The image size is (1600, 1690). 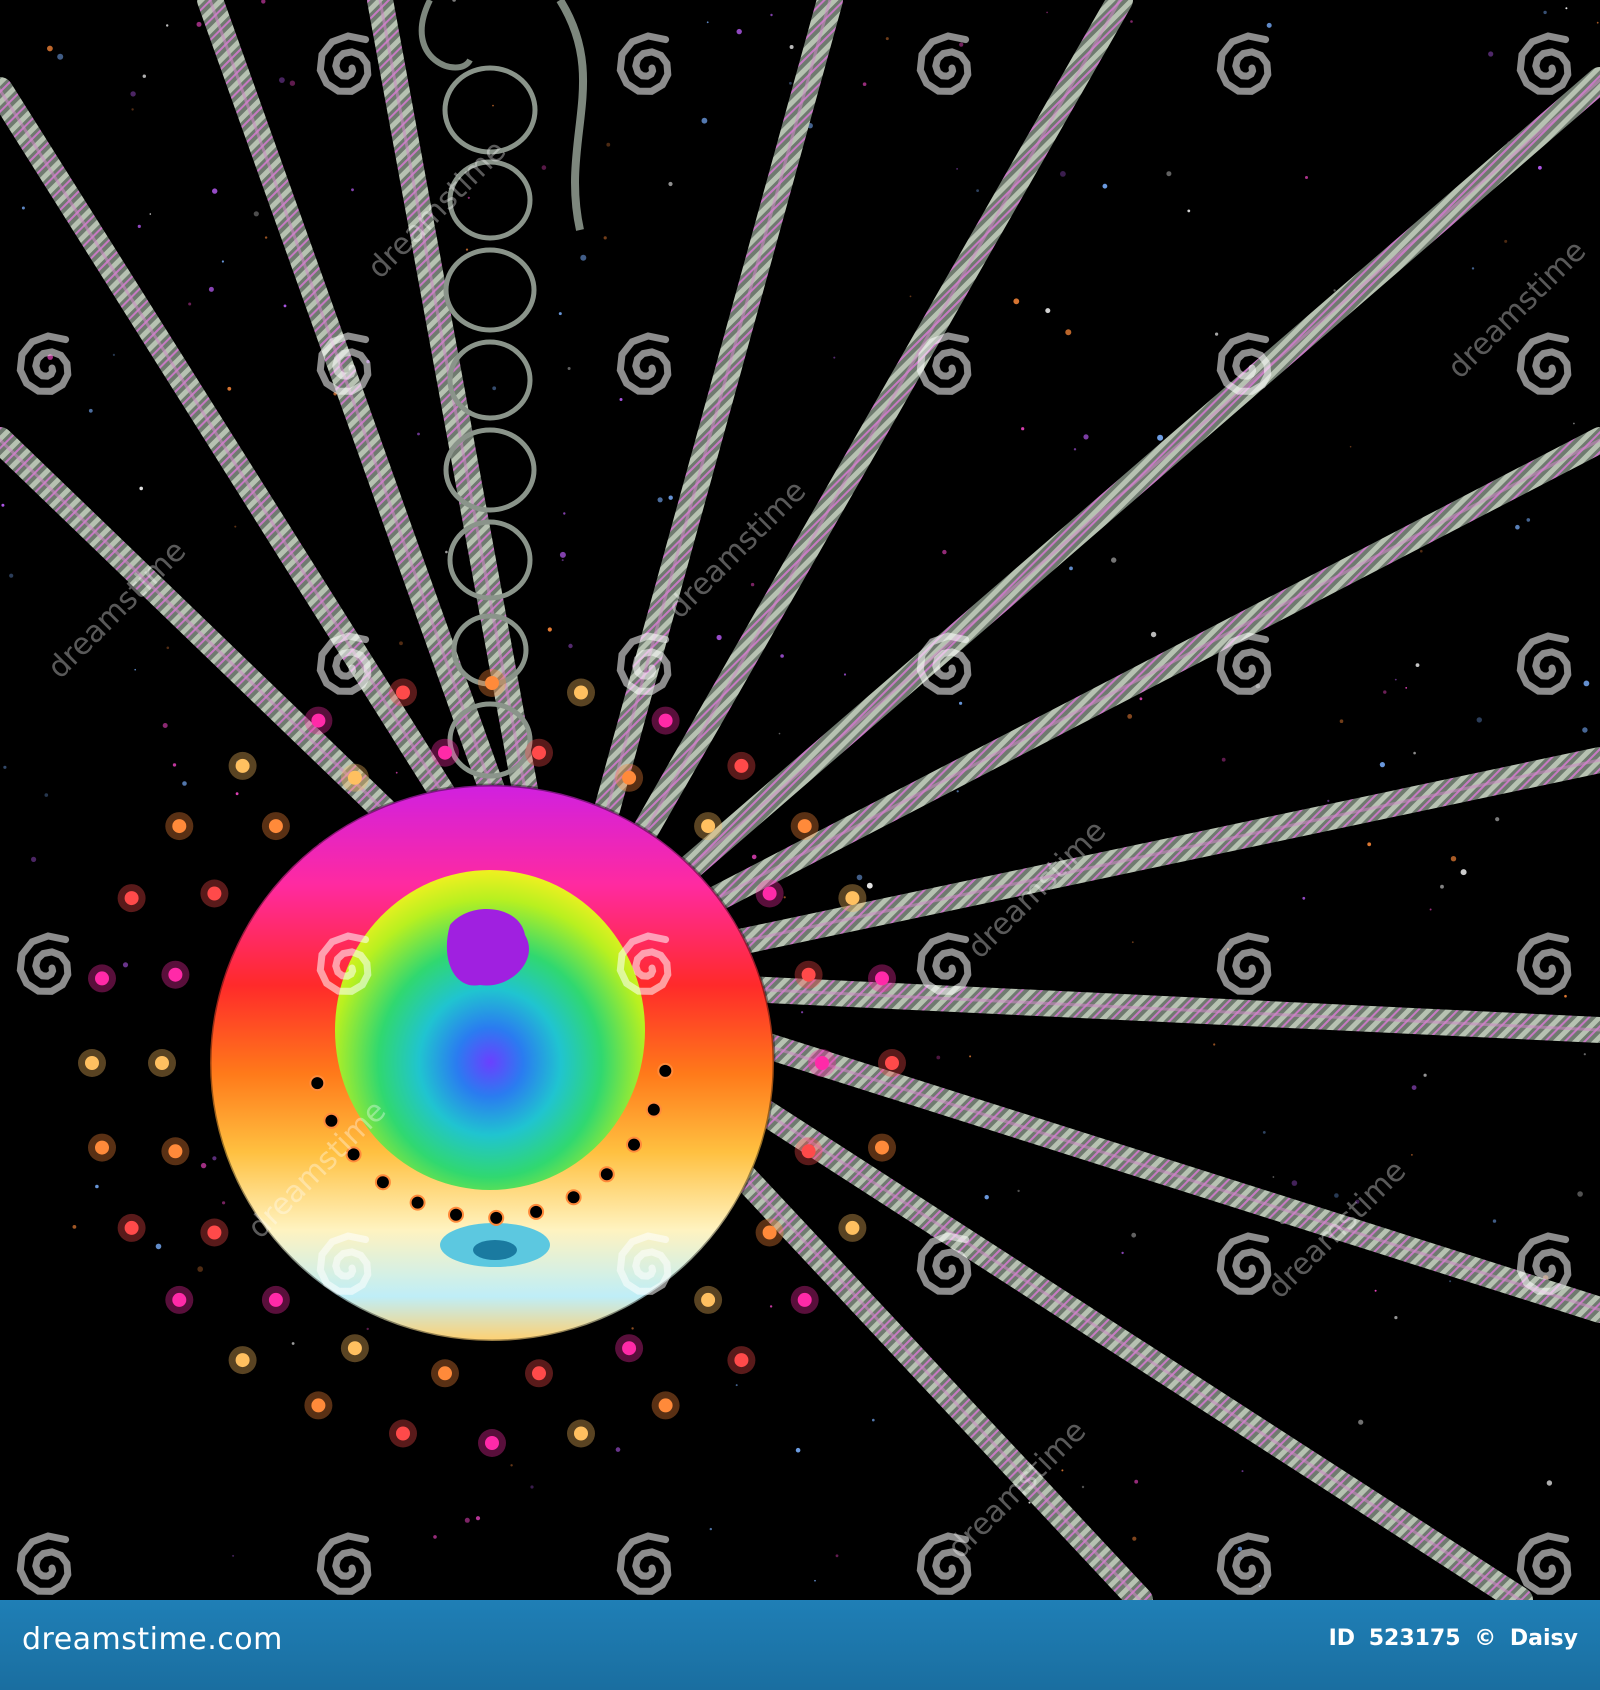 I want to click on fractal-disc, so click(x=492, y=1063).